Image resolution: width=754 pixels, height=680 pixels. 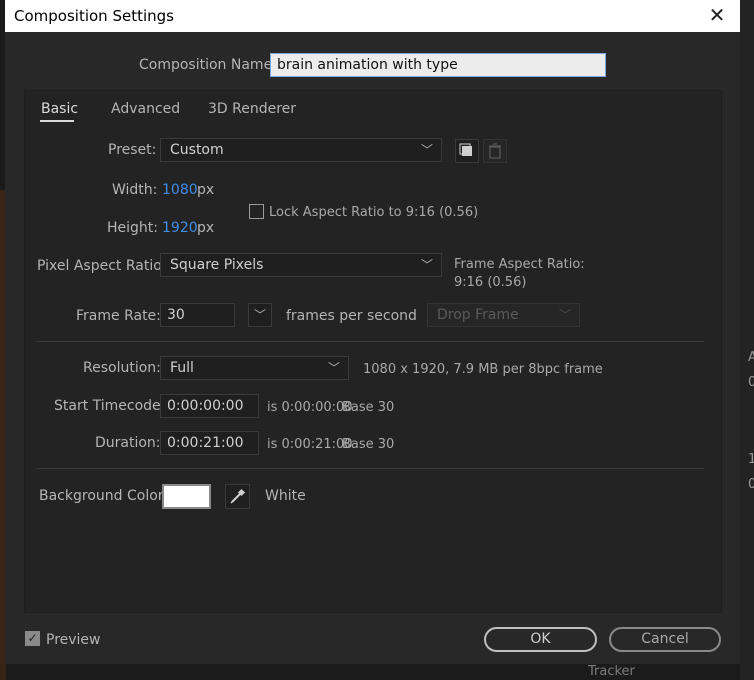 What do you see at coordinates (102, 266) in the screenshot?
I see `pixel-aspect-label: Pixel Aspect Ratio:` at bounding box center [102, 266].